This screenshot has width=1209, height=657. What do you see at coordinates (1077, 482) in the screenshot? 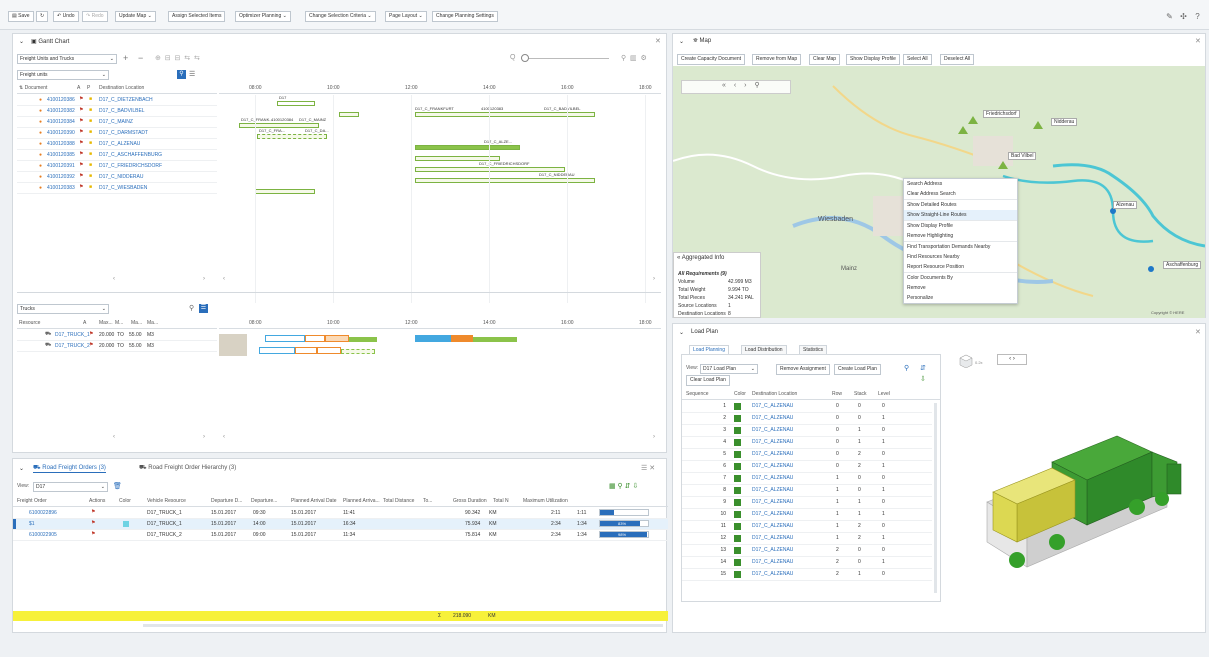
I see `load-3d-view: 0.2x ‹ ›` at bounding box center [1077, 482].